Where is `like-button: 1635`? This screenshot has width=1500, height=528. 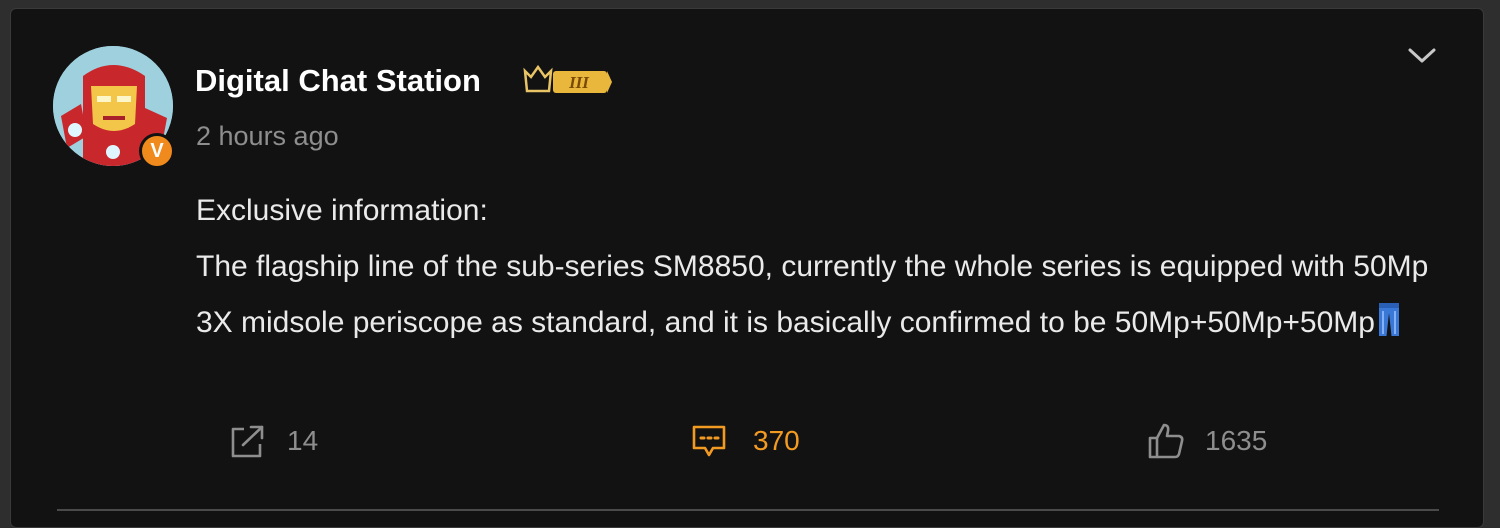 like-button: 1635 is located at coordinates (1207, 441).